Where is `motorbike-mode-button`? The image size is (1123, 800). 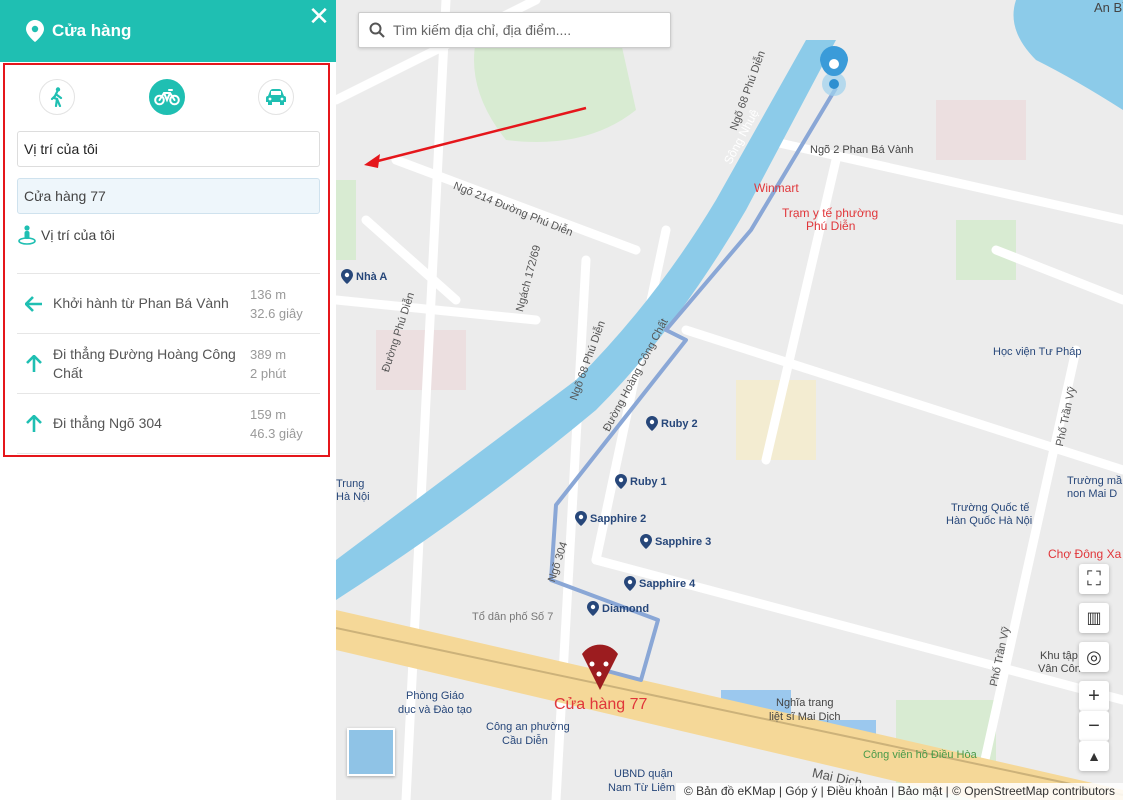
motorbike-mode-button is located at coordinates (166, 97).